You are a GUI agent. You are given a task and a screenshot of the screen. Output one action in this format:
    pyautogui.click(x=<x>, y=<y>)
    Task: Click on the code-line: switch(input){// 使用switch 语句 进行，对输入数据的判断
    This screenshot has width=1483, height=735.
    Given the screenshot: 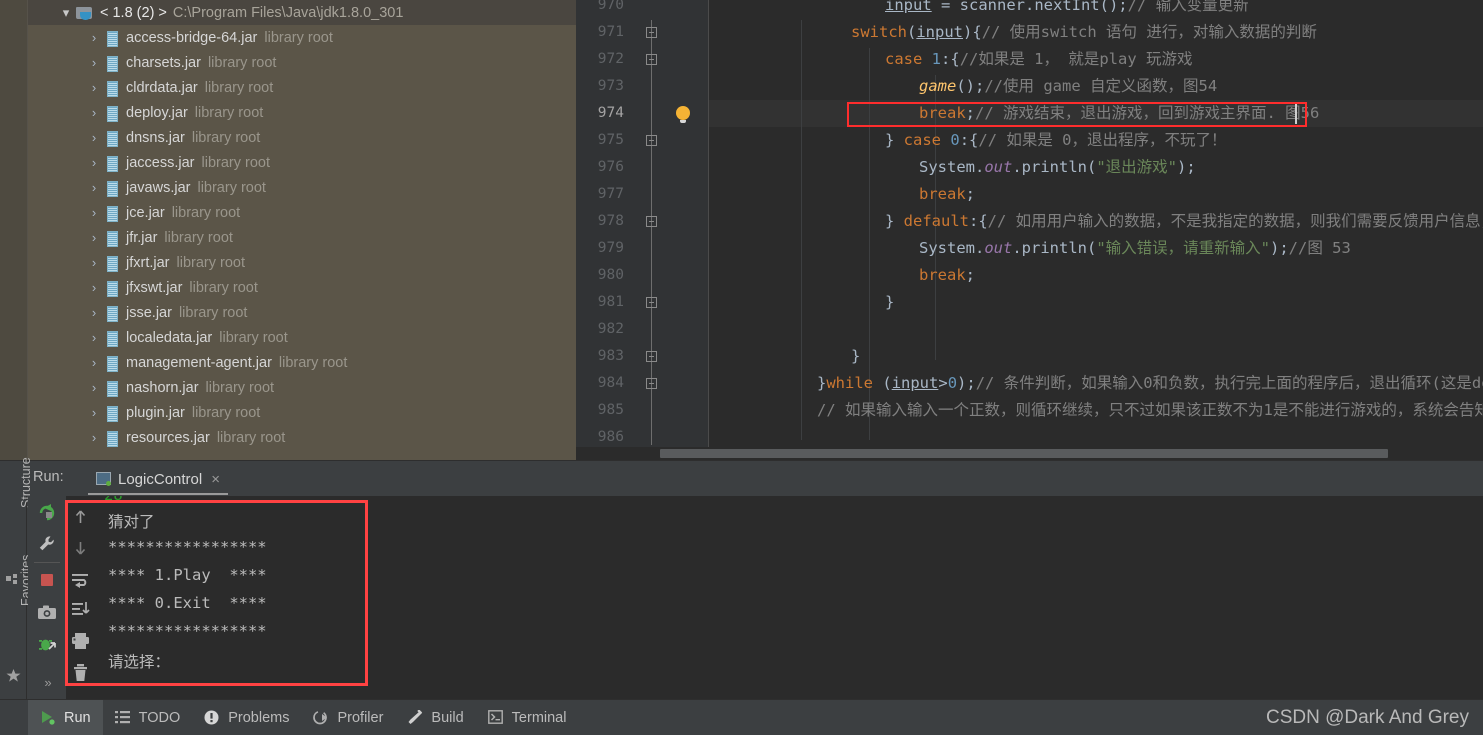 What is the action you would take?
    pyautogui.click(x=1084, y=32)
    